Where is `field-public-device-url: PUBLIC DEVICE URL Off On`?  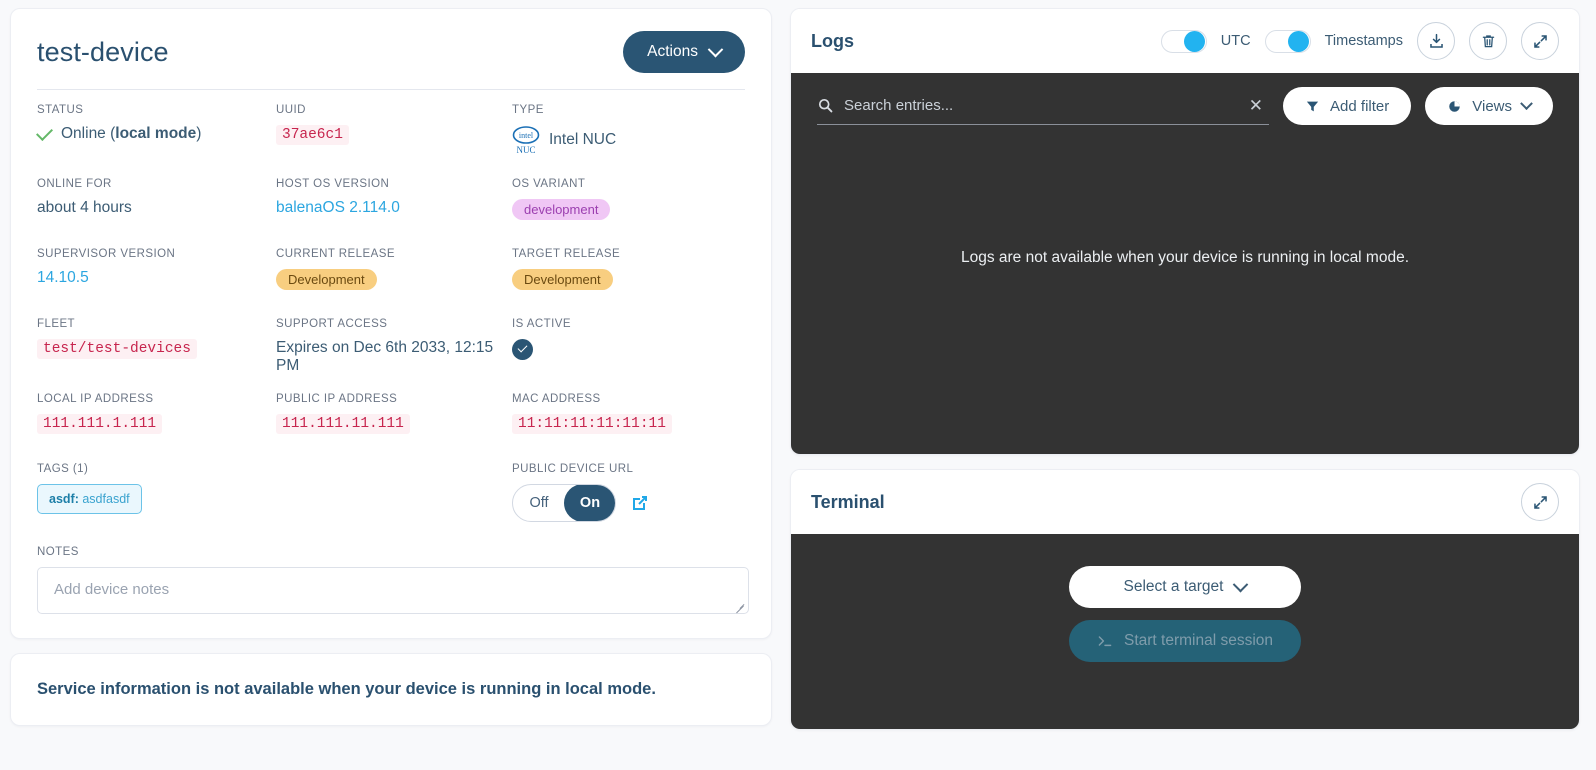 field-public-device-url: PUBLIC DEVICE URL Off On is located at coordinates (628, 501).